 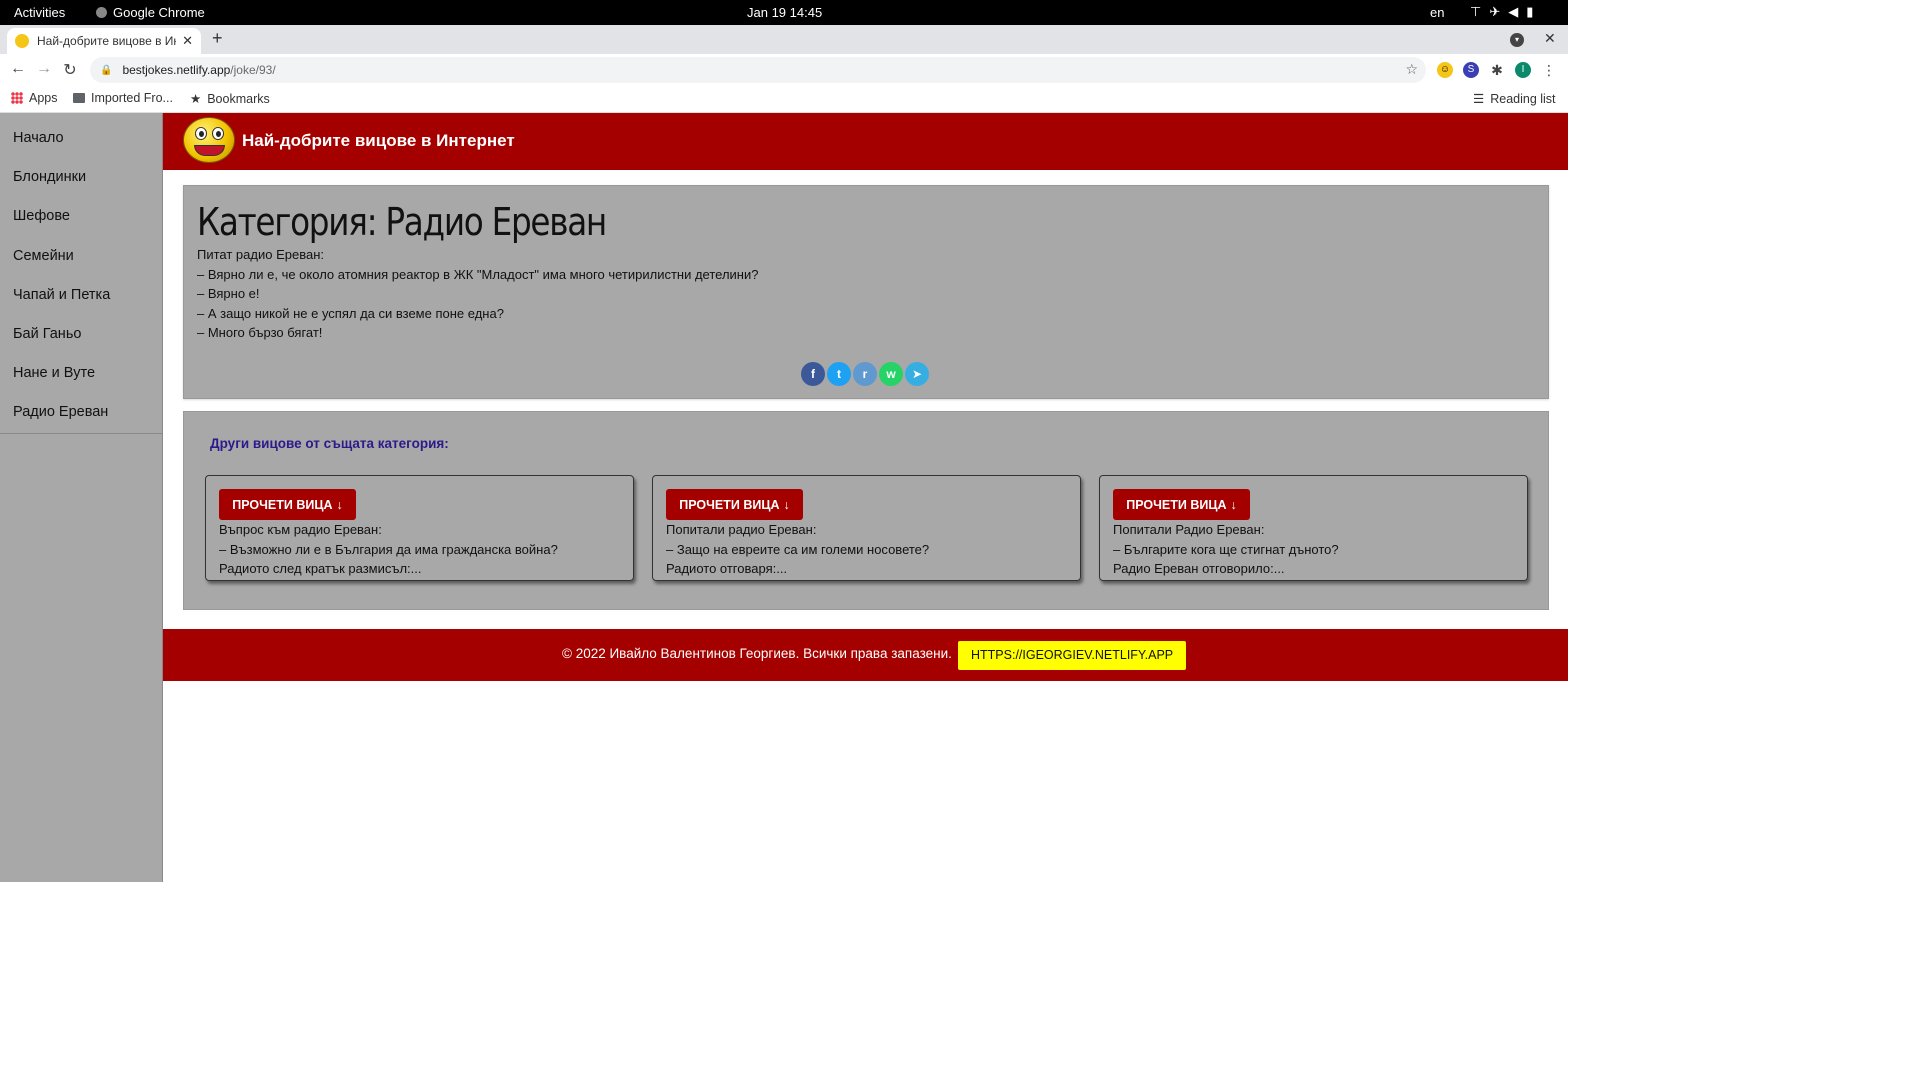 I want to click on site-title: Най-добрите вицове в Интернет, so click(x=378, y=141).